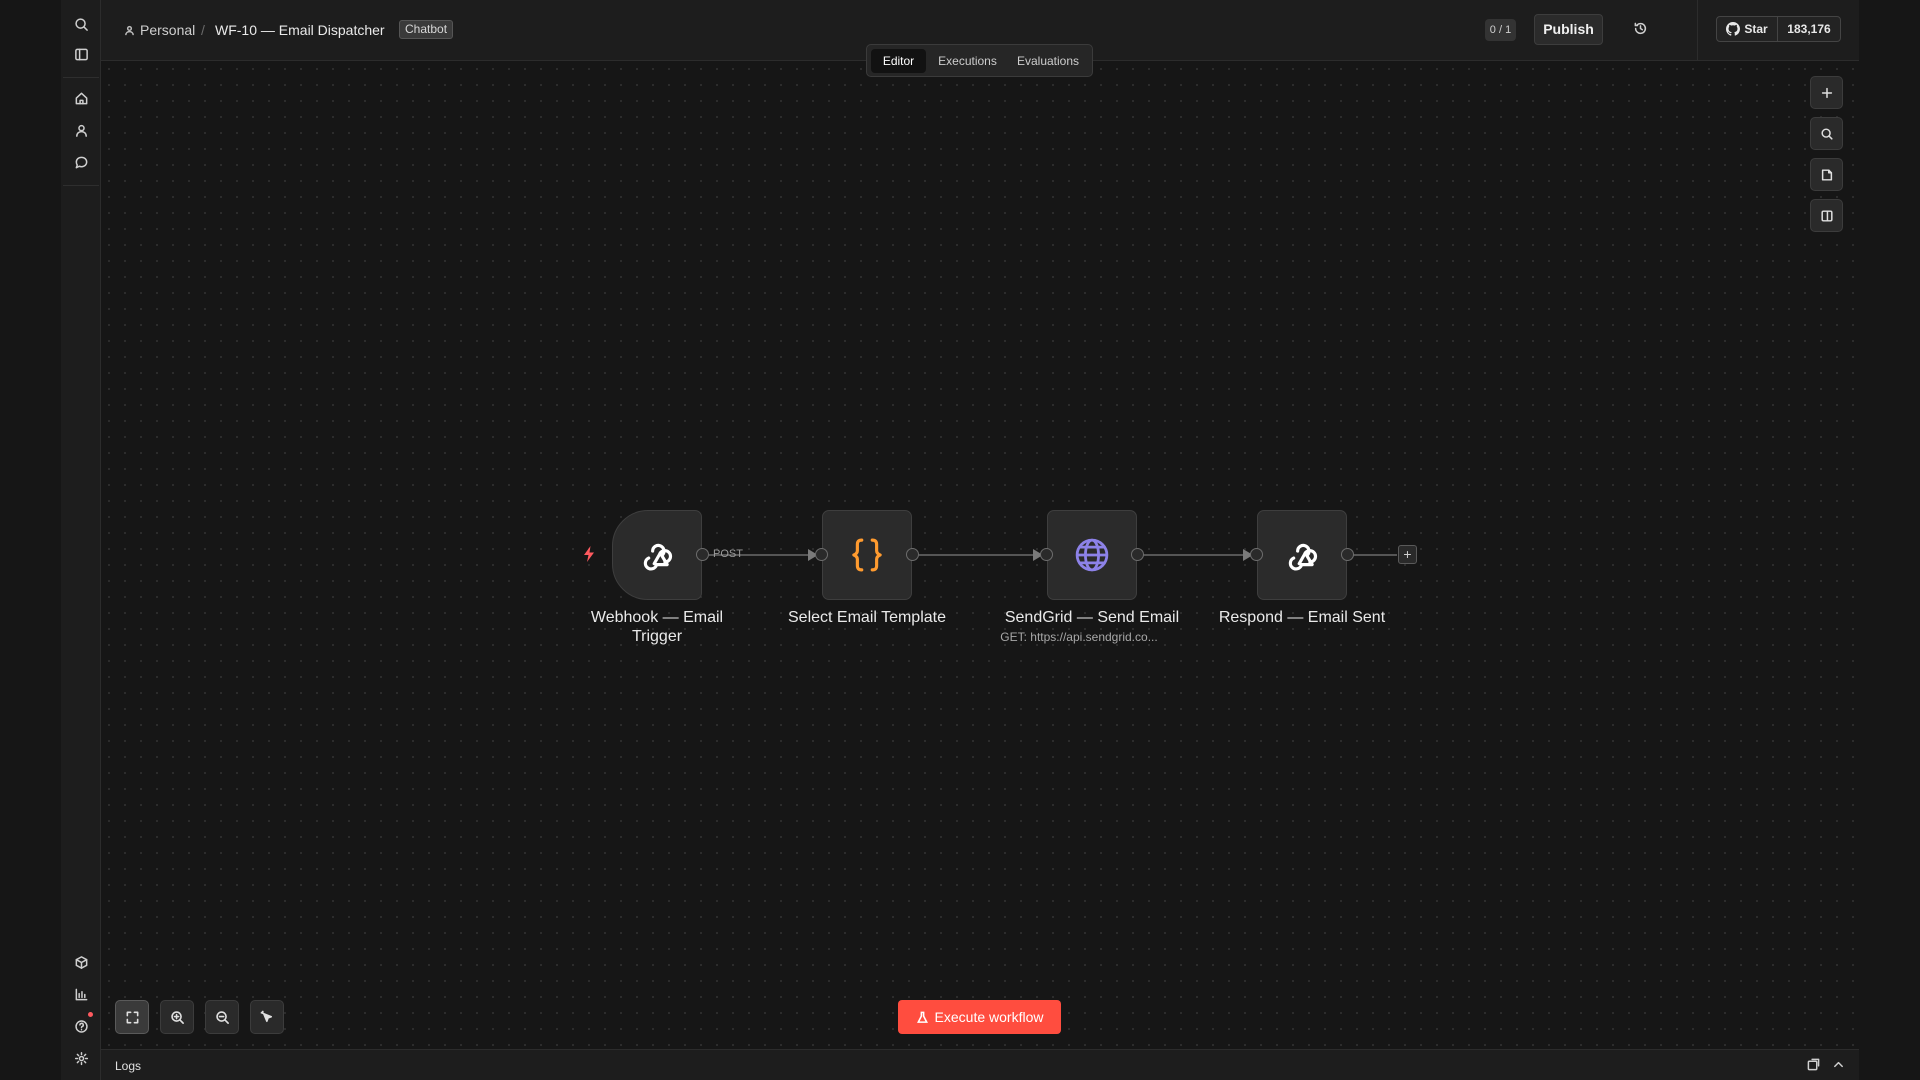 The width and height of the screenshot is (1920, 1080). Describe the element at coordinates (129, 30) in the screenshot. I see `person-icon` at that location.